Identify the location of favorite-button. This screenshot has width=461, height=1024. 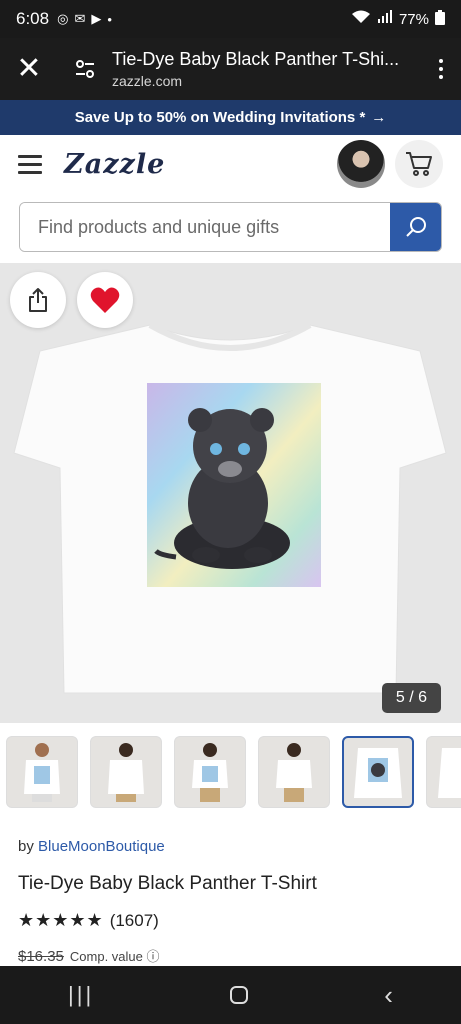
(105, 300).